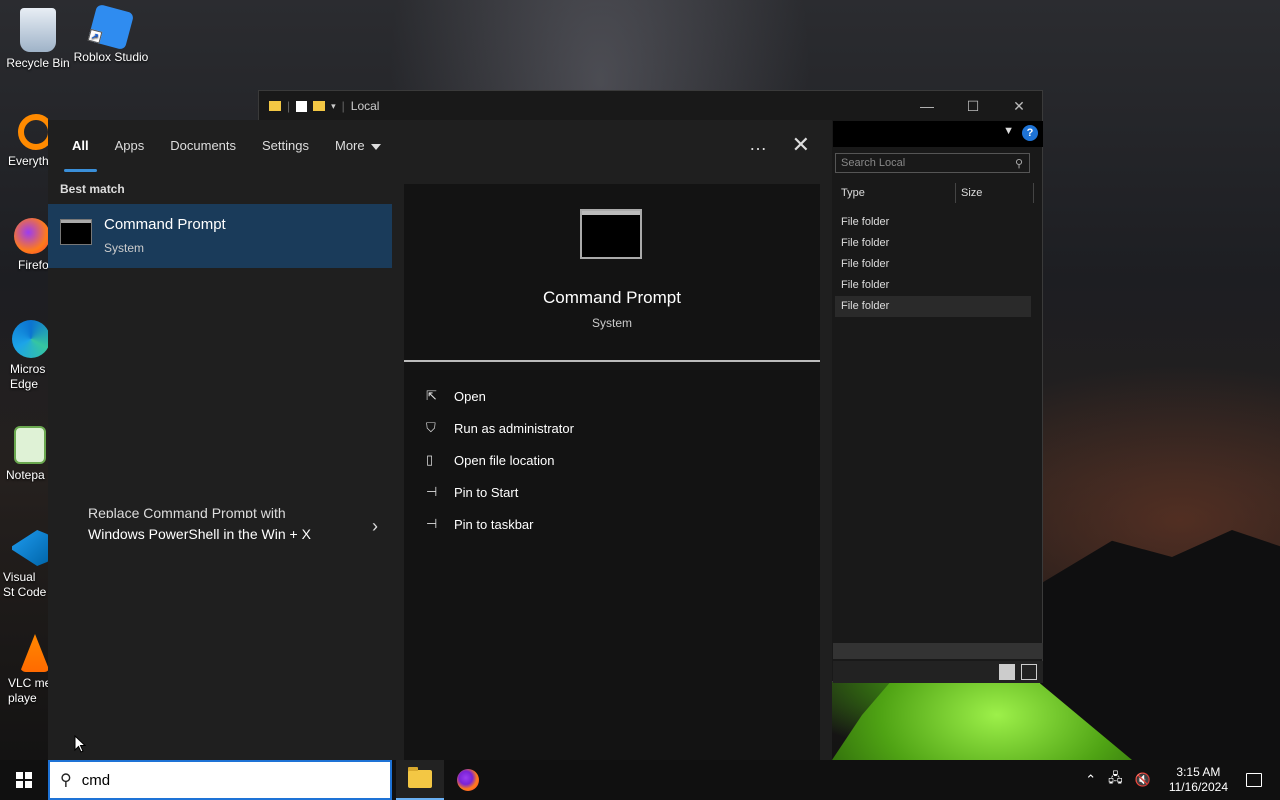 The image size is (1280, 800). Describe the element at coordinates (932, 163) in the screenshot. I see `explorer-search-input: Search Local ⚲` at that location.